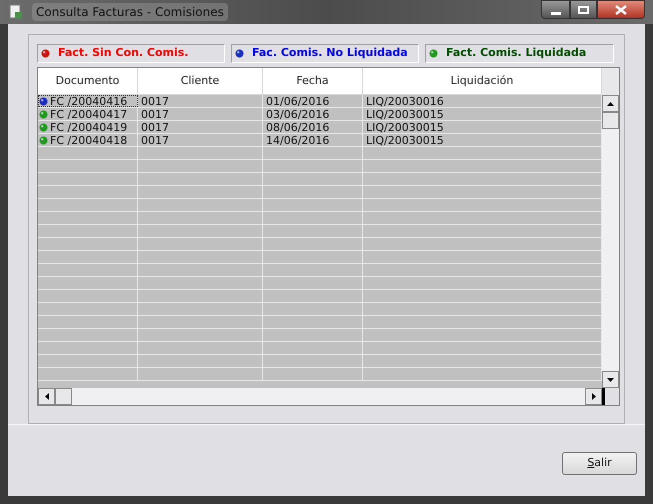 This screenshot has width=653, height=504. Describe the element at coordinates (313, 81) in the screenshot. I see `column-header: Fecha` at that location.